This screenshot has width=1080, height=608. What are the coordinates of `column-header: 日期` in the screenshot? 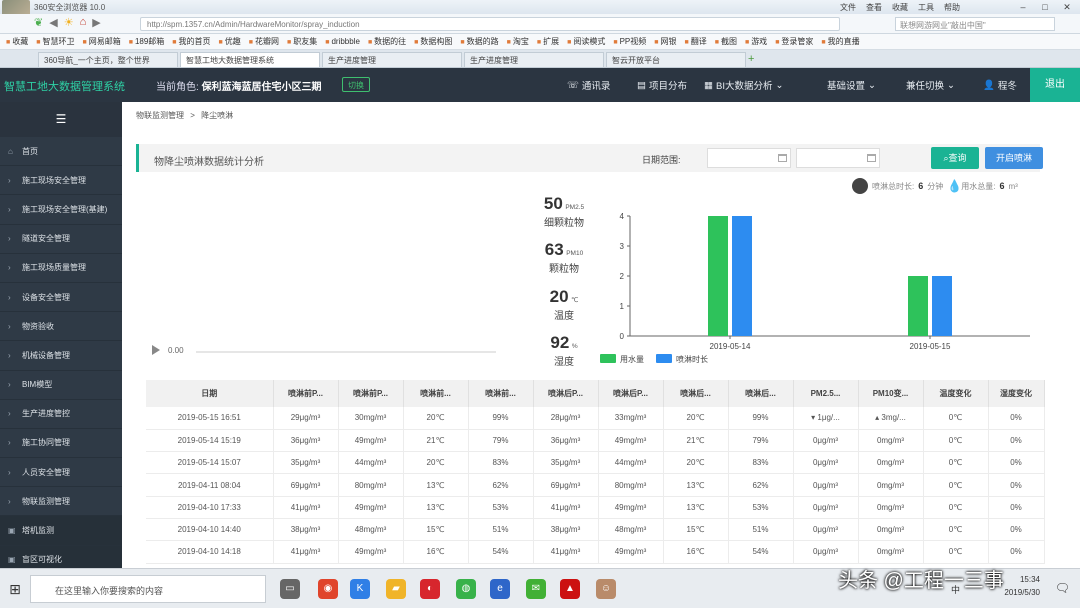 It's located at (210, 393).